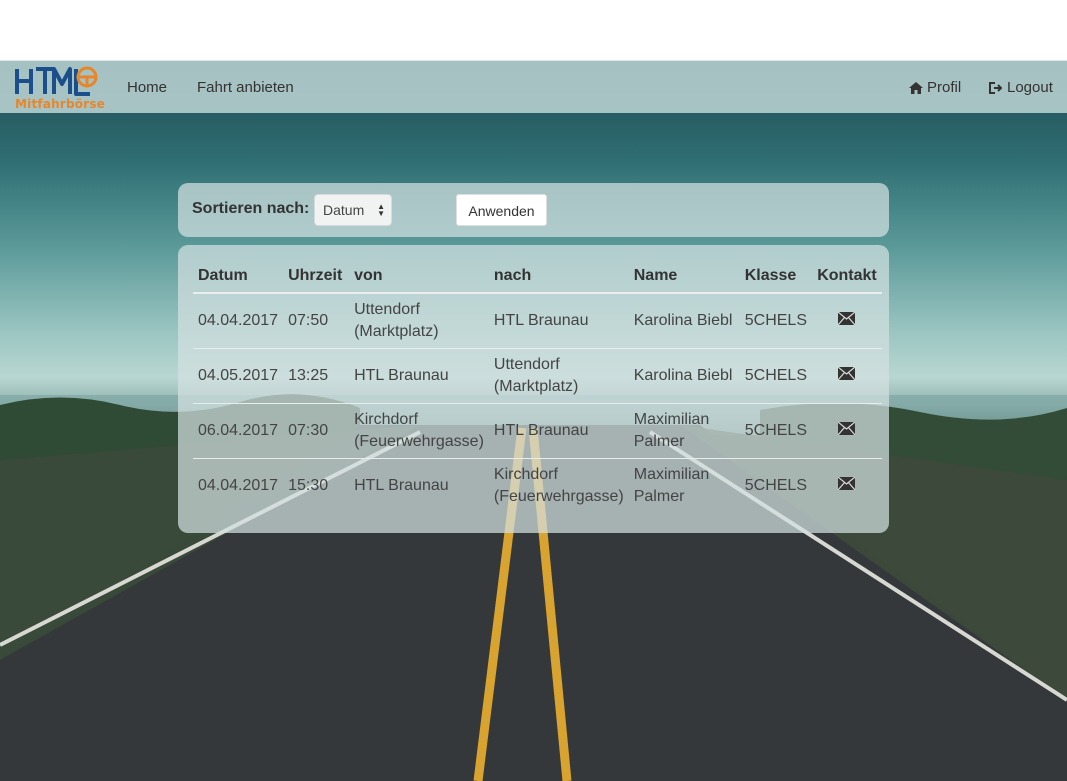 The width and height of the screenshot is (1067, 781). I want to click on logout-icon, so click(996, 87).